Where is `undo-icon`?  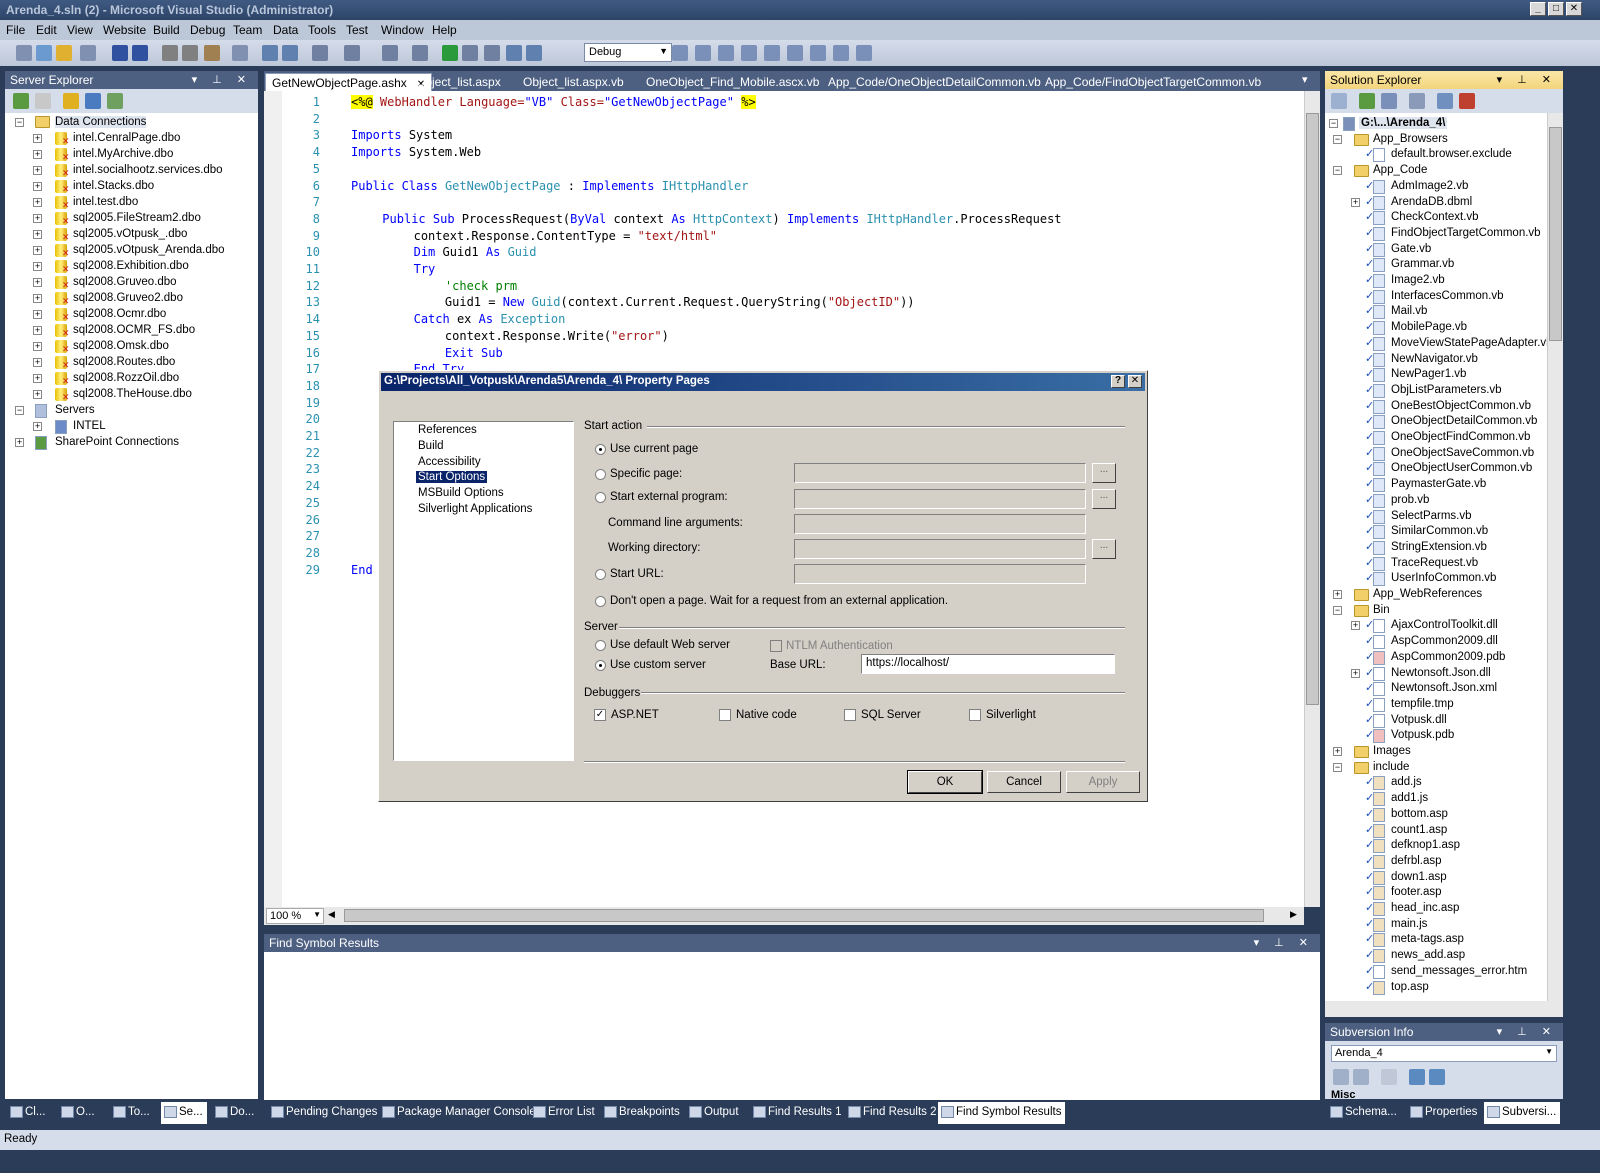 undo-icon is located at coordinates (320, 53).